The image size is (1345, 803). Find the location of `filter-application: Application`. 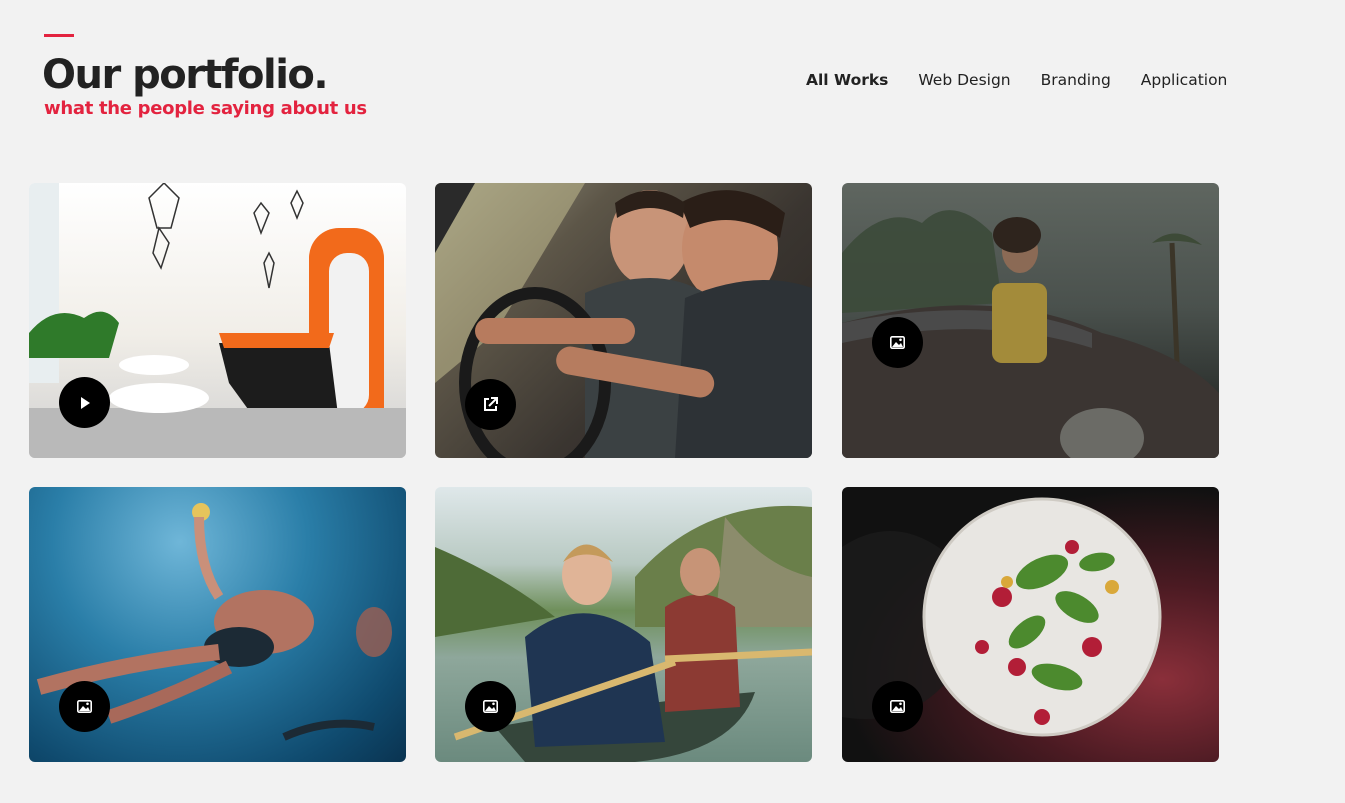

filter-application: Application is located at coordinates (1184, 80).